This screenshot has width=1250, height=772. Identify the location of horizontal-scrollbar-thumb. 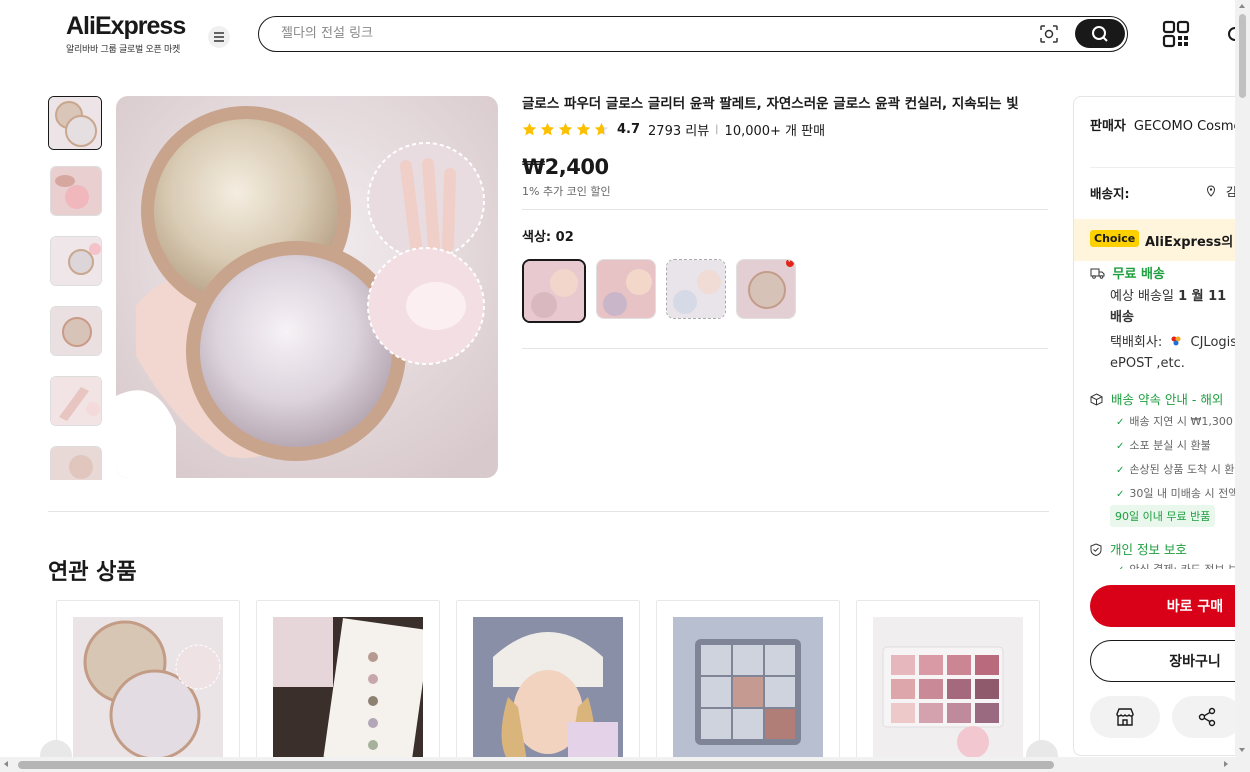
(536, 765).